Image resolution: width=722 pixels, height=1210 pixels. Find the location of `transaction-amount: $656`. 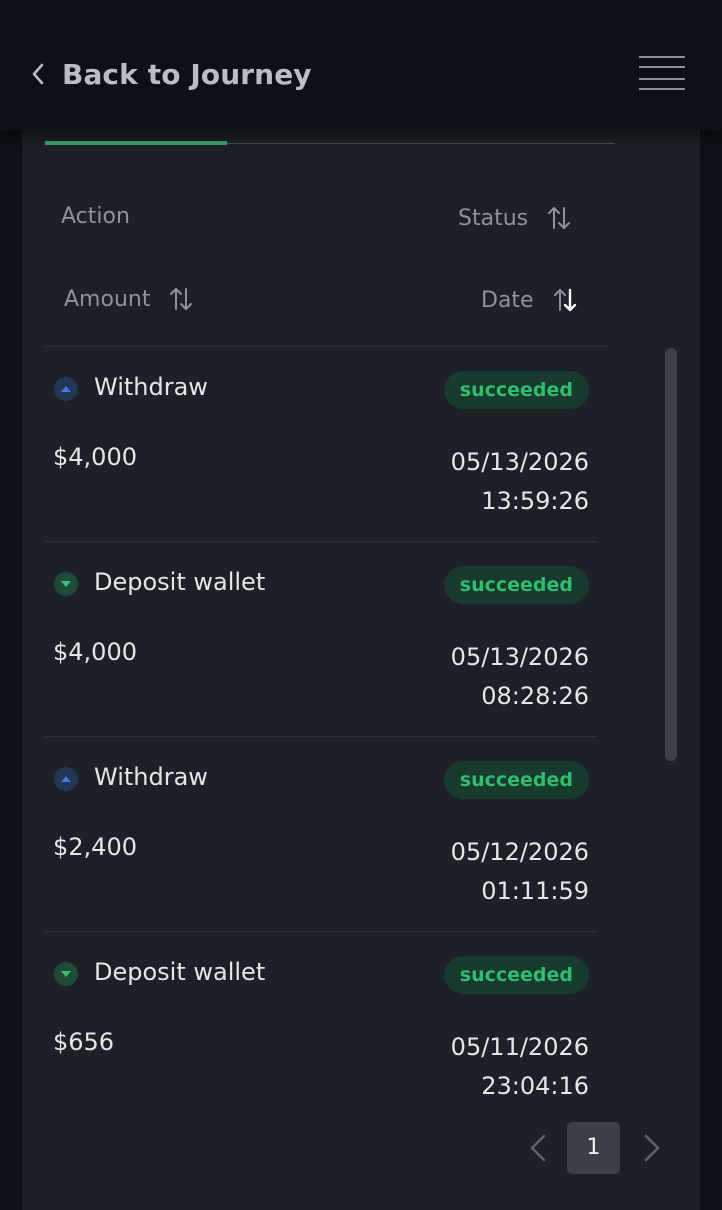

transaction-amount: $656 is located at coordinates (84, 1042).